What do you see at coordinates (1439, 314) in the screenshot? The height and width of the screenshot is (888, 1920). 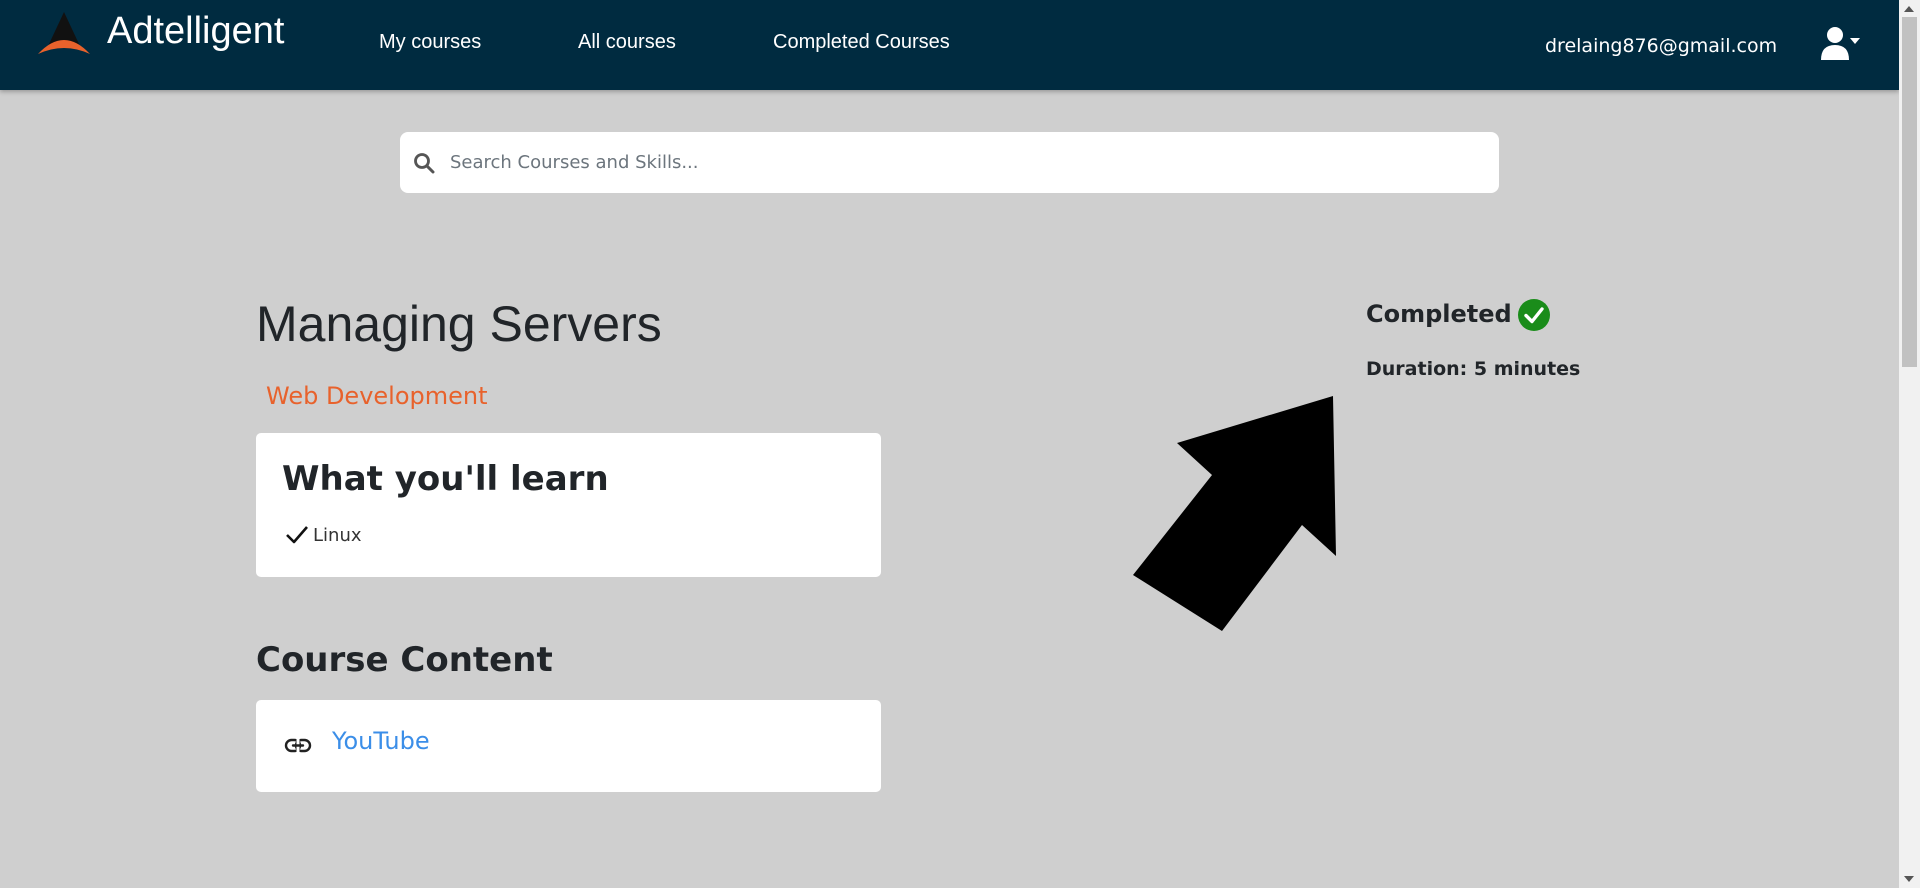 I see `completion-status: Completed` at bounding box center [1439, 314].